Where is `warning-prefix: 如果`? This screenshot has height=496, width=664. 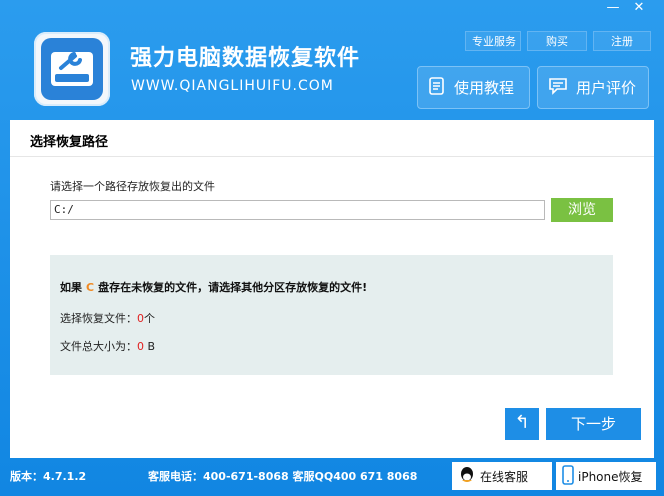 warning-prefix: 如果 is located at coordinates (71, 287).